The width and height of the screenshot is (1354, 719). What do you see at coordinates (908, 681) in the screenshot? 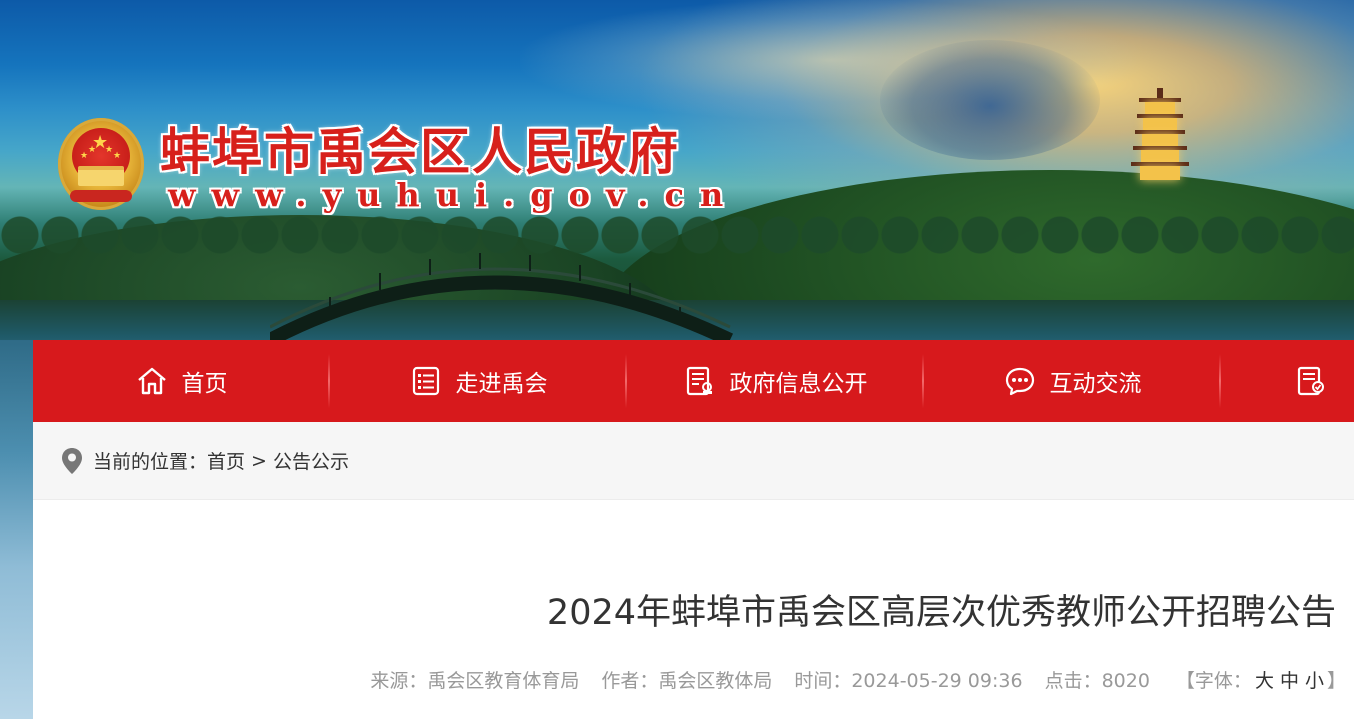
I see `article-time: 时间：2024-05-29 09:36` at bounding box center [908, 681].